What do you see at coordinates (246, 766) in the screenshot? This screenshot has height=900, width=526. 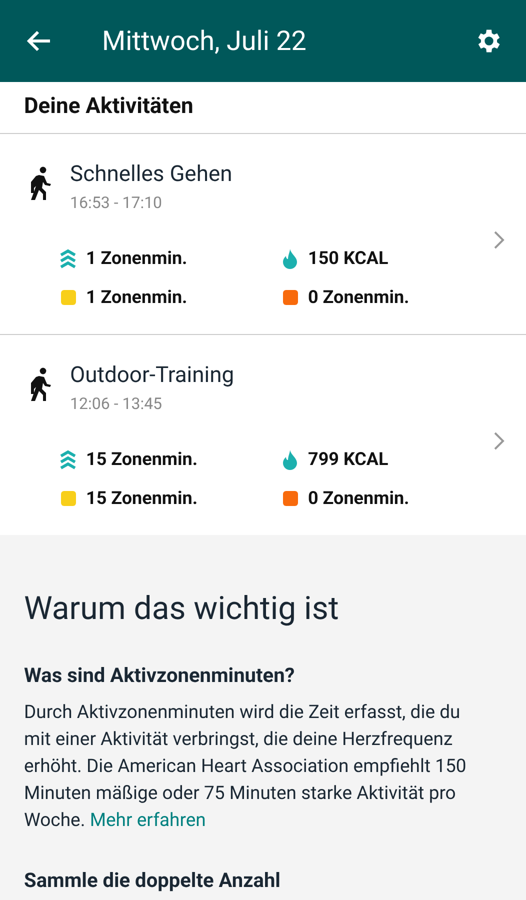 I see `info-paragraph: Durch Aktivzonenminuten wird die Zeit erfasst, die du mit einer Aktivität verbringst, die deine Herzfrequenz erhöht. Die American Heart Association empfiehlt 150 Minuten mäßige oder 75 Minuten starke Aktivität pro Woche. Mehr erfahren` at bounding box center [246, 766].